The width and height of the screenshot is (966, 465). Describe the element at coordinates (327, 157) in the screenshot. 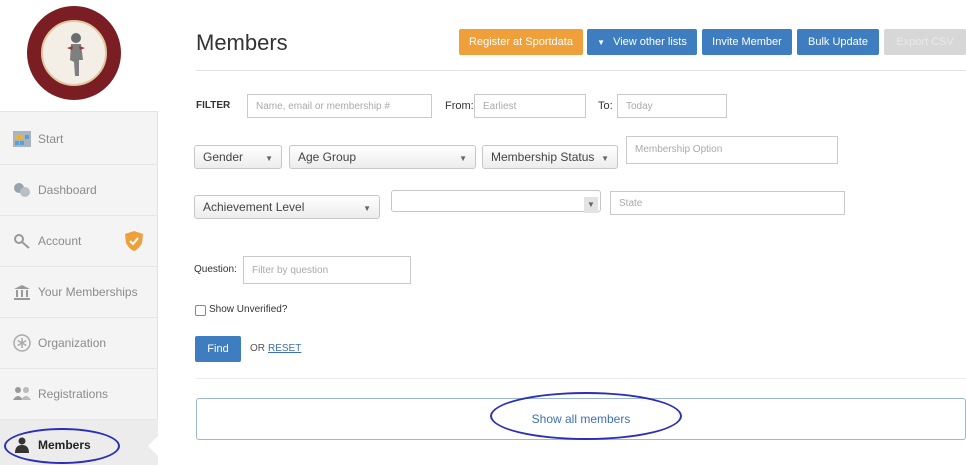

I see `age-group-value: Age Group` at that location.